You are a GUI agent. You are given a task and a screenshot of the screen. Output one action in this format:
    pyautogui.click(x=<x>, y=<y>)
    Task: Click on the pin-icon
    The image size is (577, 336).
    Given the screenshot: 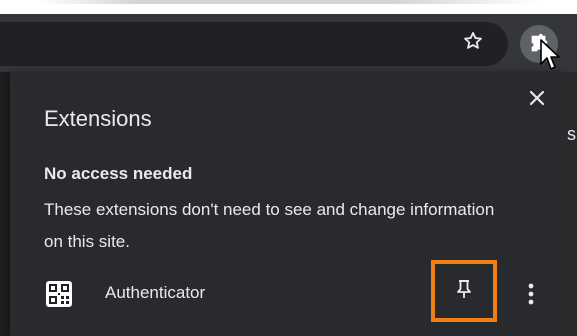 What is the action you would take?
    pyautogui.click(x=464, y=291)
    